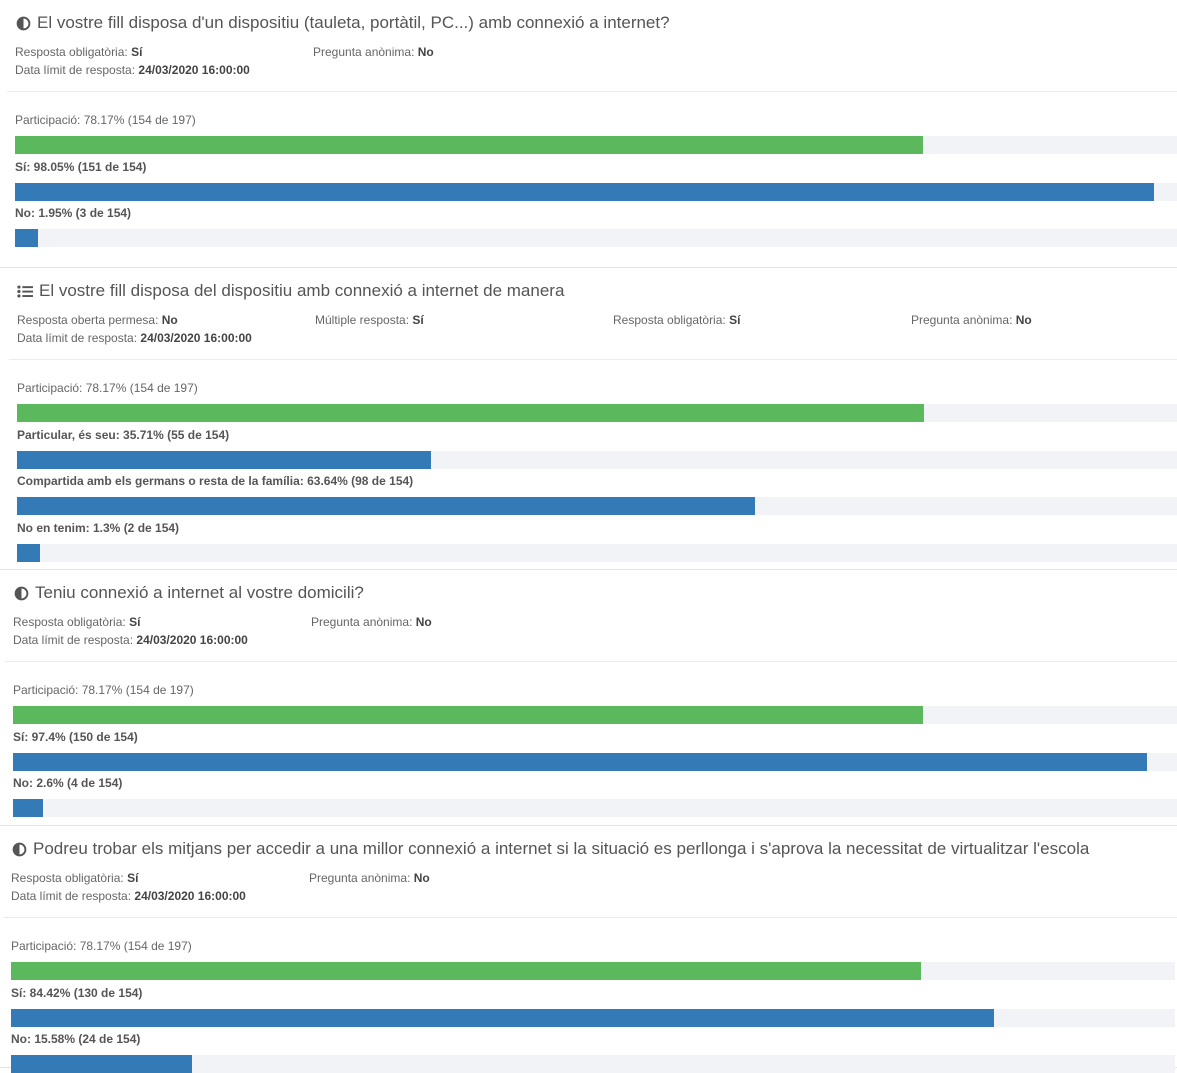 The height and width of the screenshot is (1073, 1177). What do you see at coordinates (77, 992) in the screenshot?
I see `answer-label: Sí: 84.42% (130 de 154)` at bounding box center [77, 992].